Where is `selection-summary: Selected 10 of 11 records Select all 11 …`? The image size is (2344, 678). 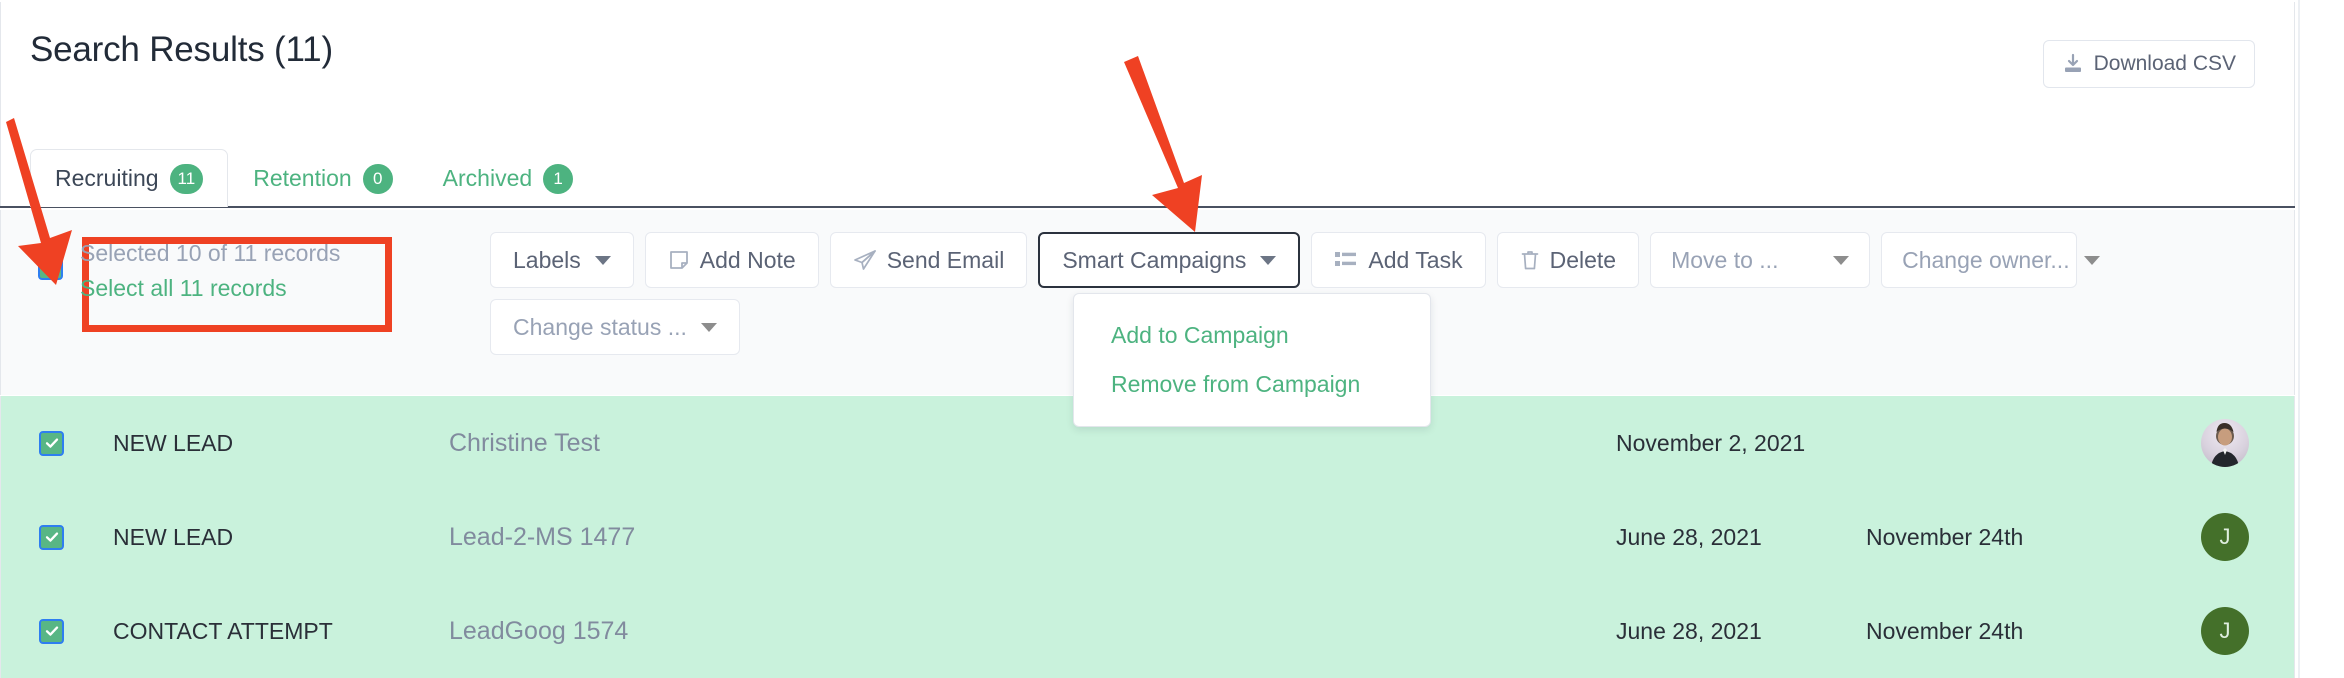
selection-summary: Selected 10 of 11 records Select all 11 … is located at coordinates (210, 271).